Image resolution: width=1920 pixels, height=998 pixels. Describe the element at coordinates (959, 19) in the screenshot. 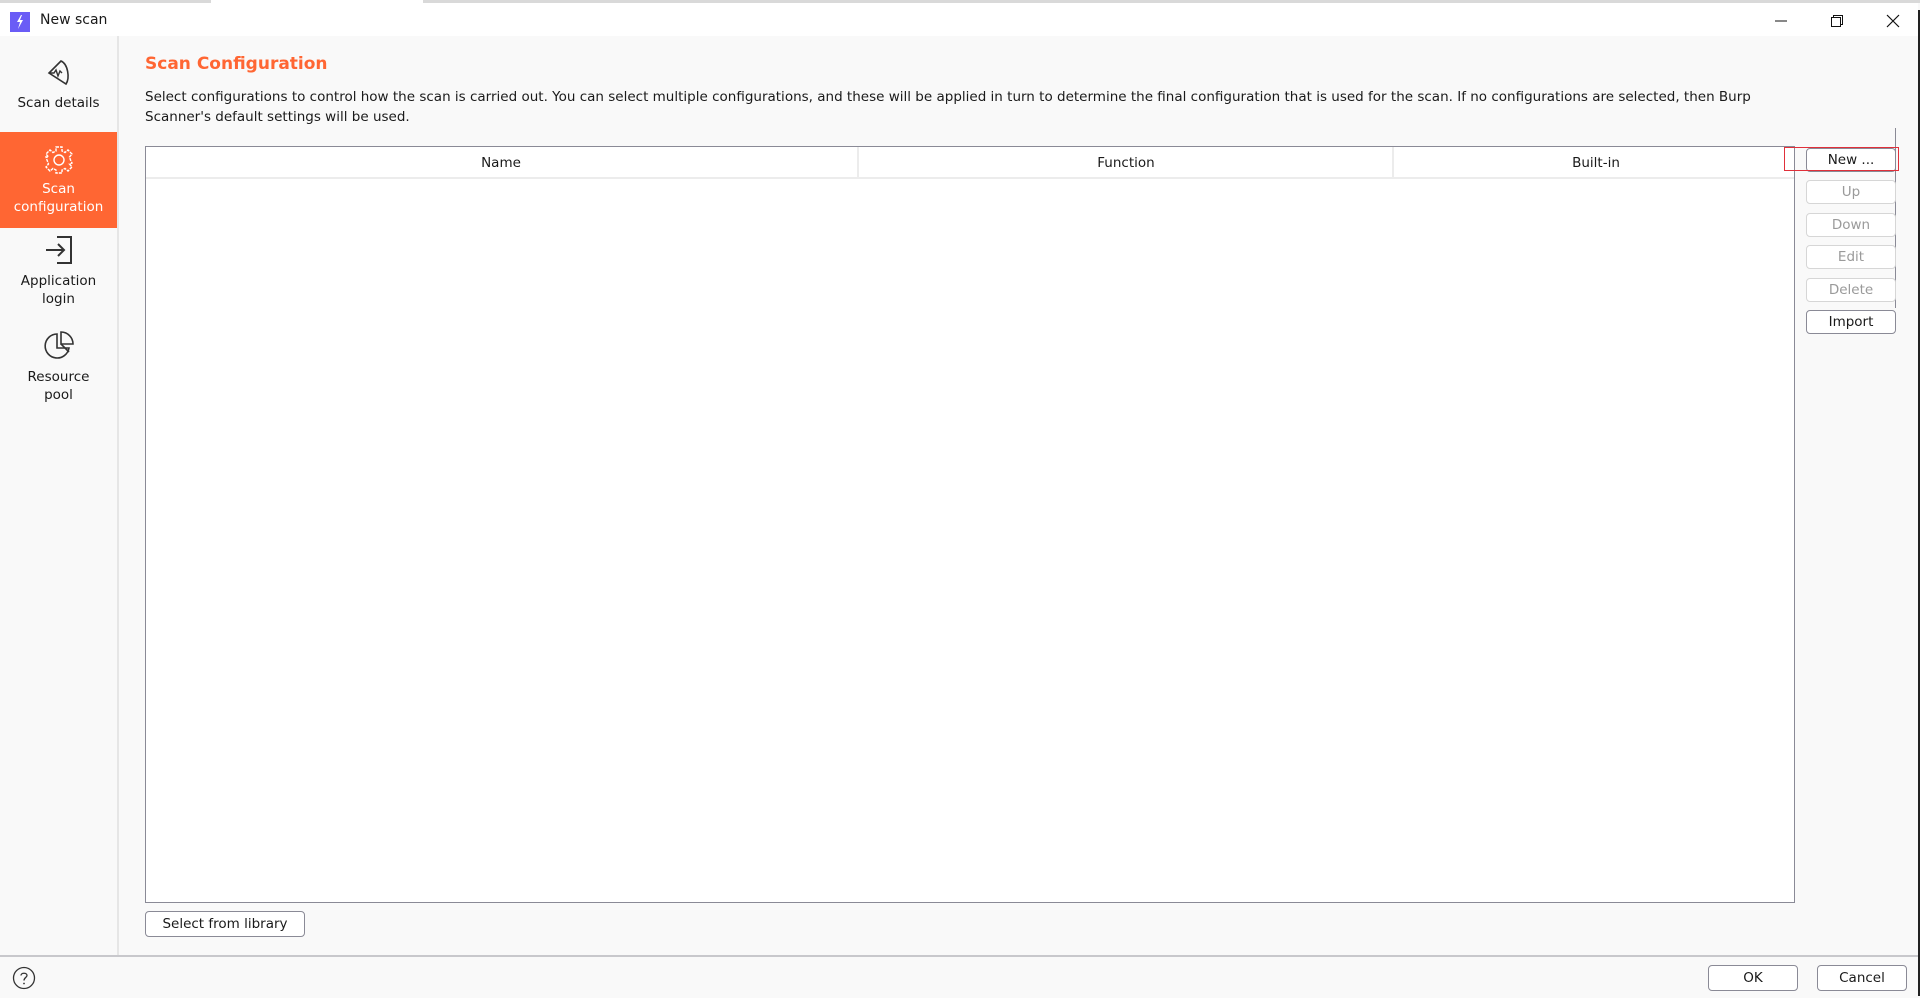

I see `title-bar: New scan` at that location.